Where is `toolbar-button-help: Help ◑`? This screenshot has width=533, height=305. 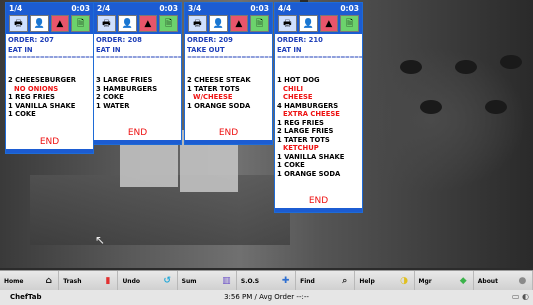 toolbar-button-help: Help ◑ is located at coordinates (385, 281).